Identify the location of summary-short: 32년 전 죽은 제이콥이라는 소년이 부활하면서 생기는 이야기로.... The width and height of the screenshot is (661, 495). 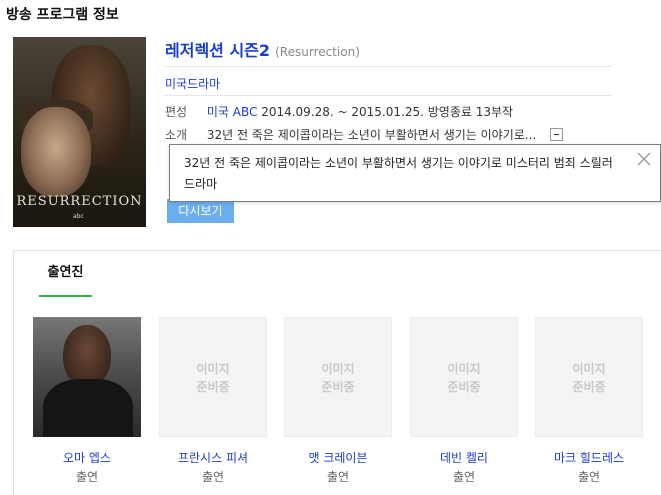
(371, 135).